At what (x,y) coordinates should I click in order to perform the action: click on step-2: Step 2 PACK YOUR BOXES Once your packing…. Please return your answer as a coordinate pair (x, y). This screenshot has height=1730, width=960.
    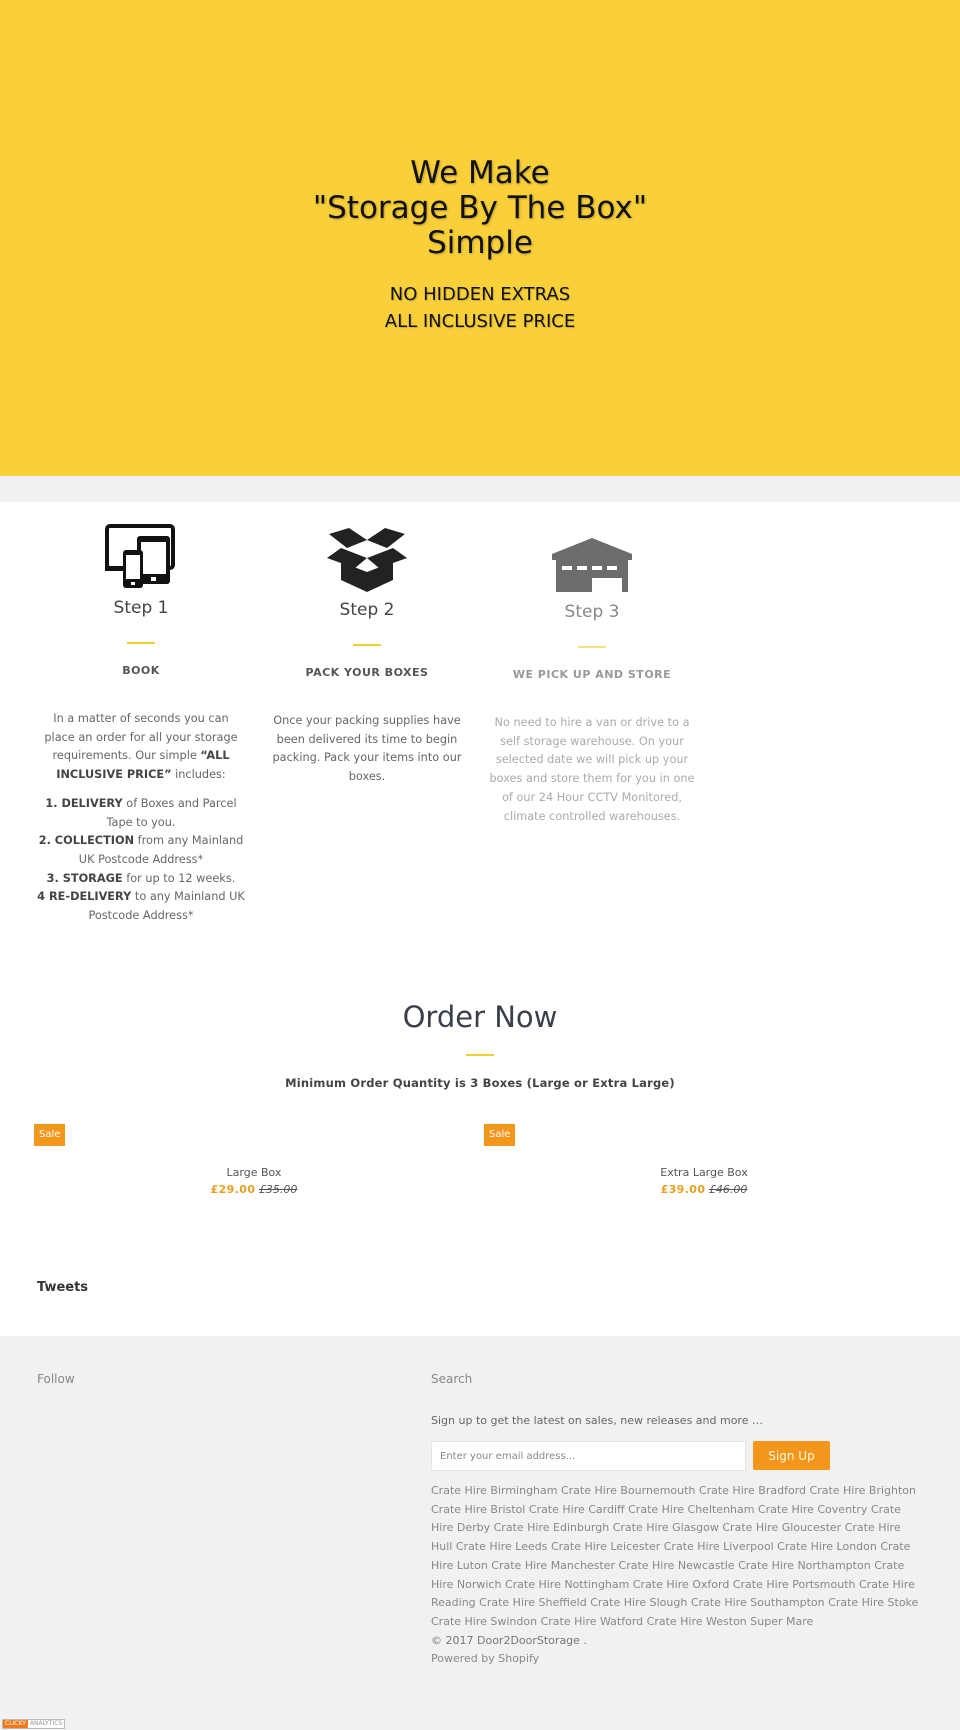
    Looking at the image, I should click on (367, 657).